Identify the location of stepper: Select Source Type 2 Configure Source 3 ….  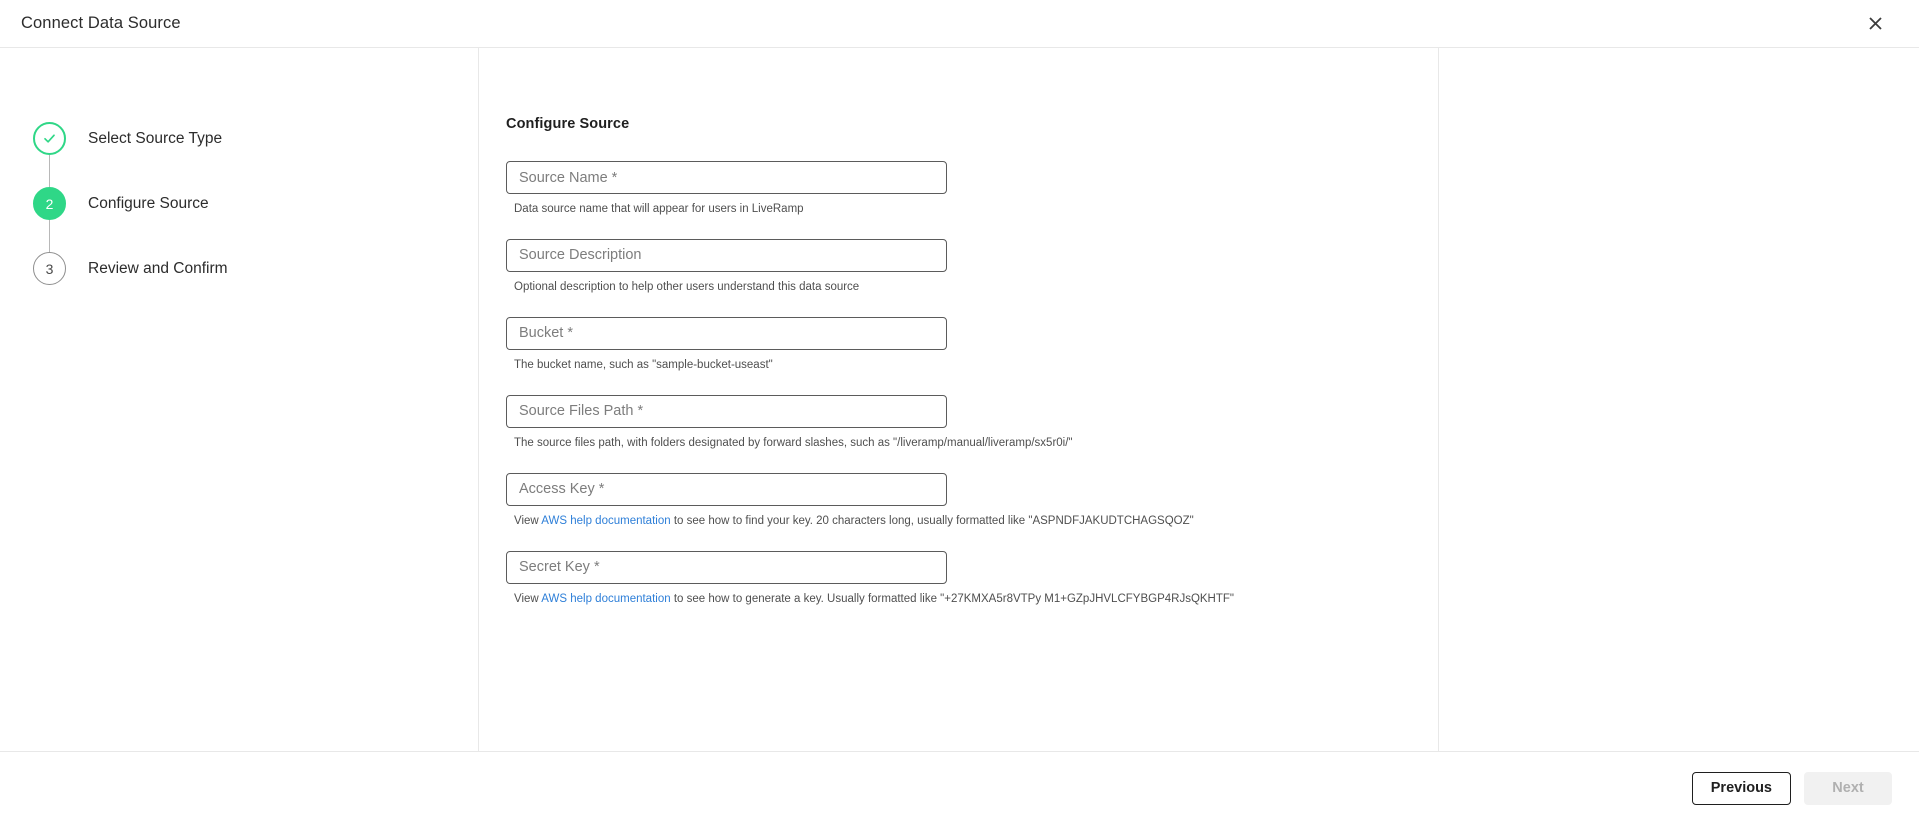
(239, 203).